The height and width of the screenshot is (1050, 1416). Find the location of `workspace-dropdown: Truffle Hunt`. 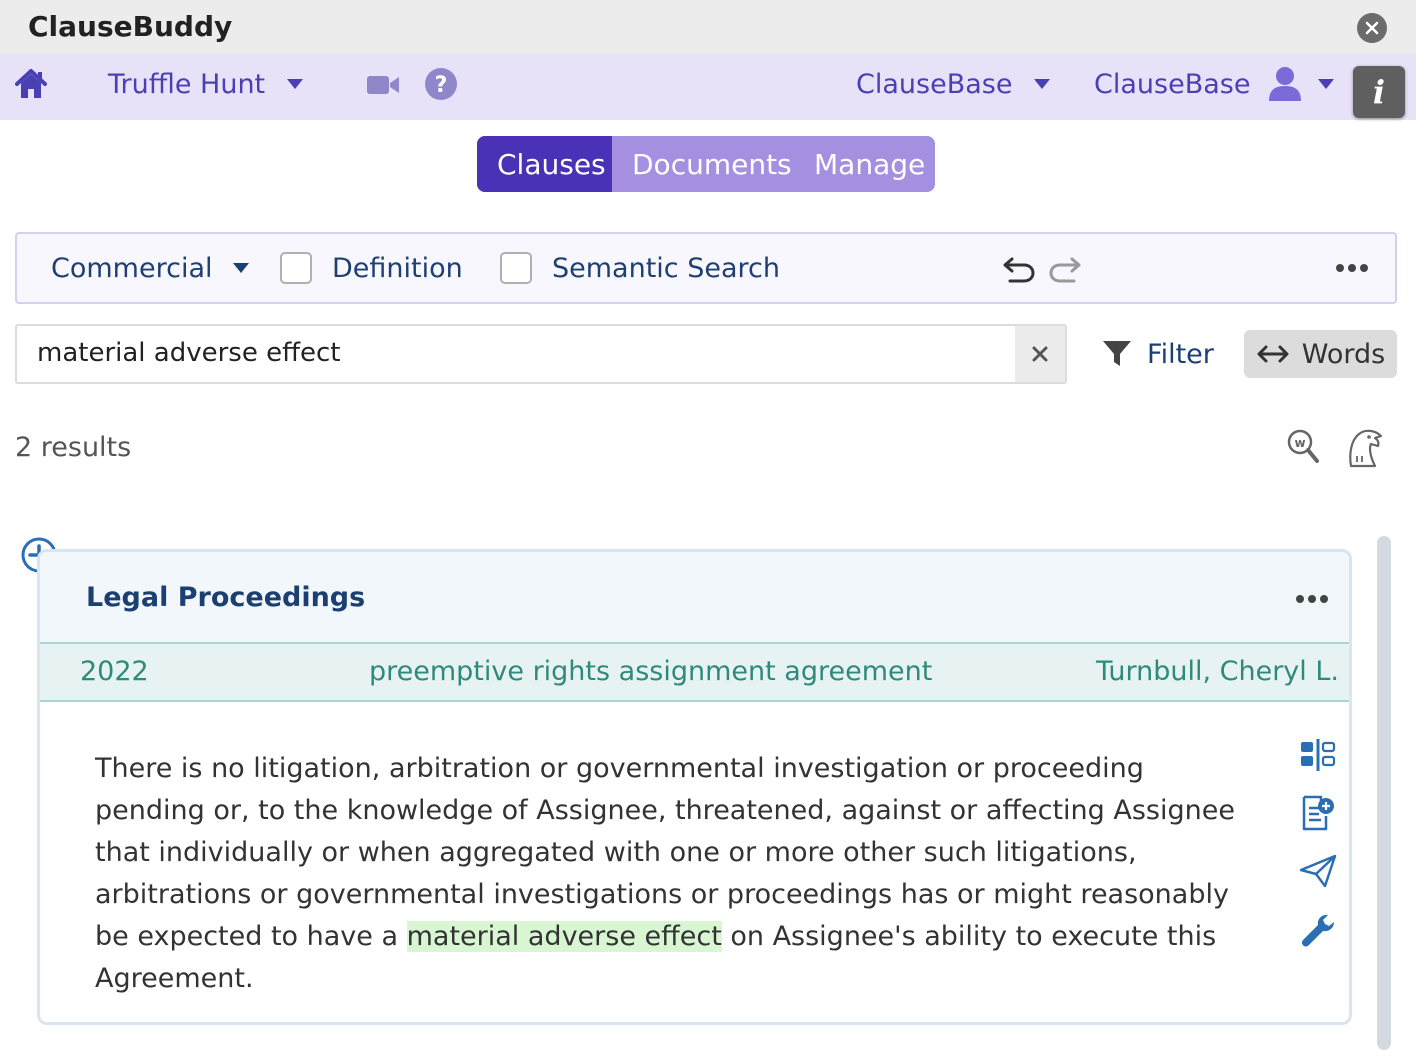

workspace-dropdown: Truffle Hunt is located at coordinates (206, 84).